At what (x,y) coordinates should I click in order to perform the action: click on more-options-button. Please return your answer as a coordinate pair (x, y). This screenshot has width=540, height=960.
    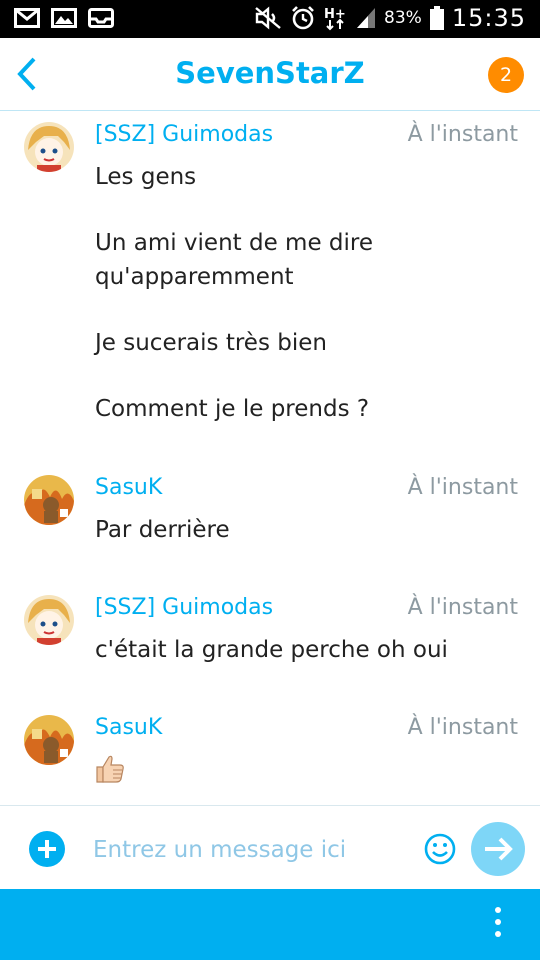
    Looking at the image, I should click on (498, 925).